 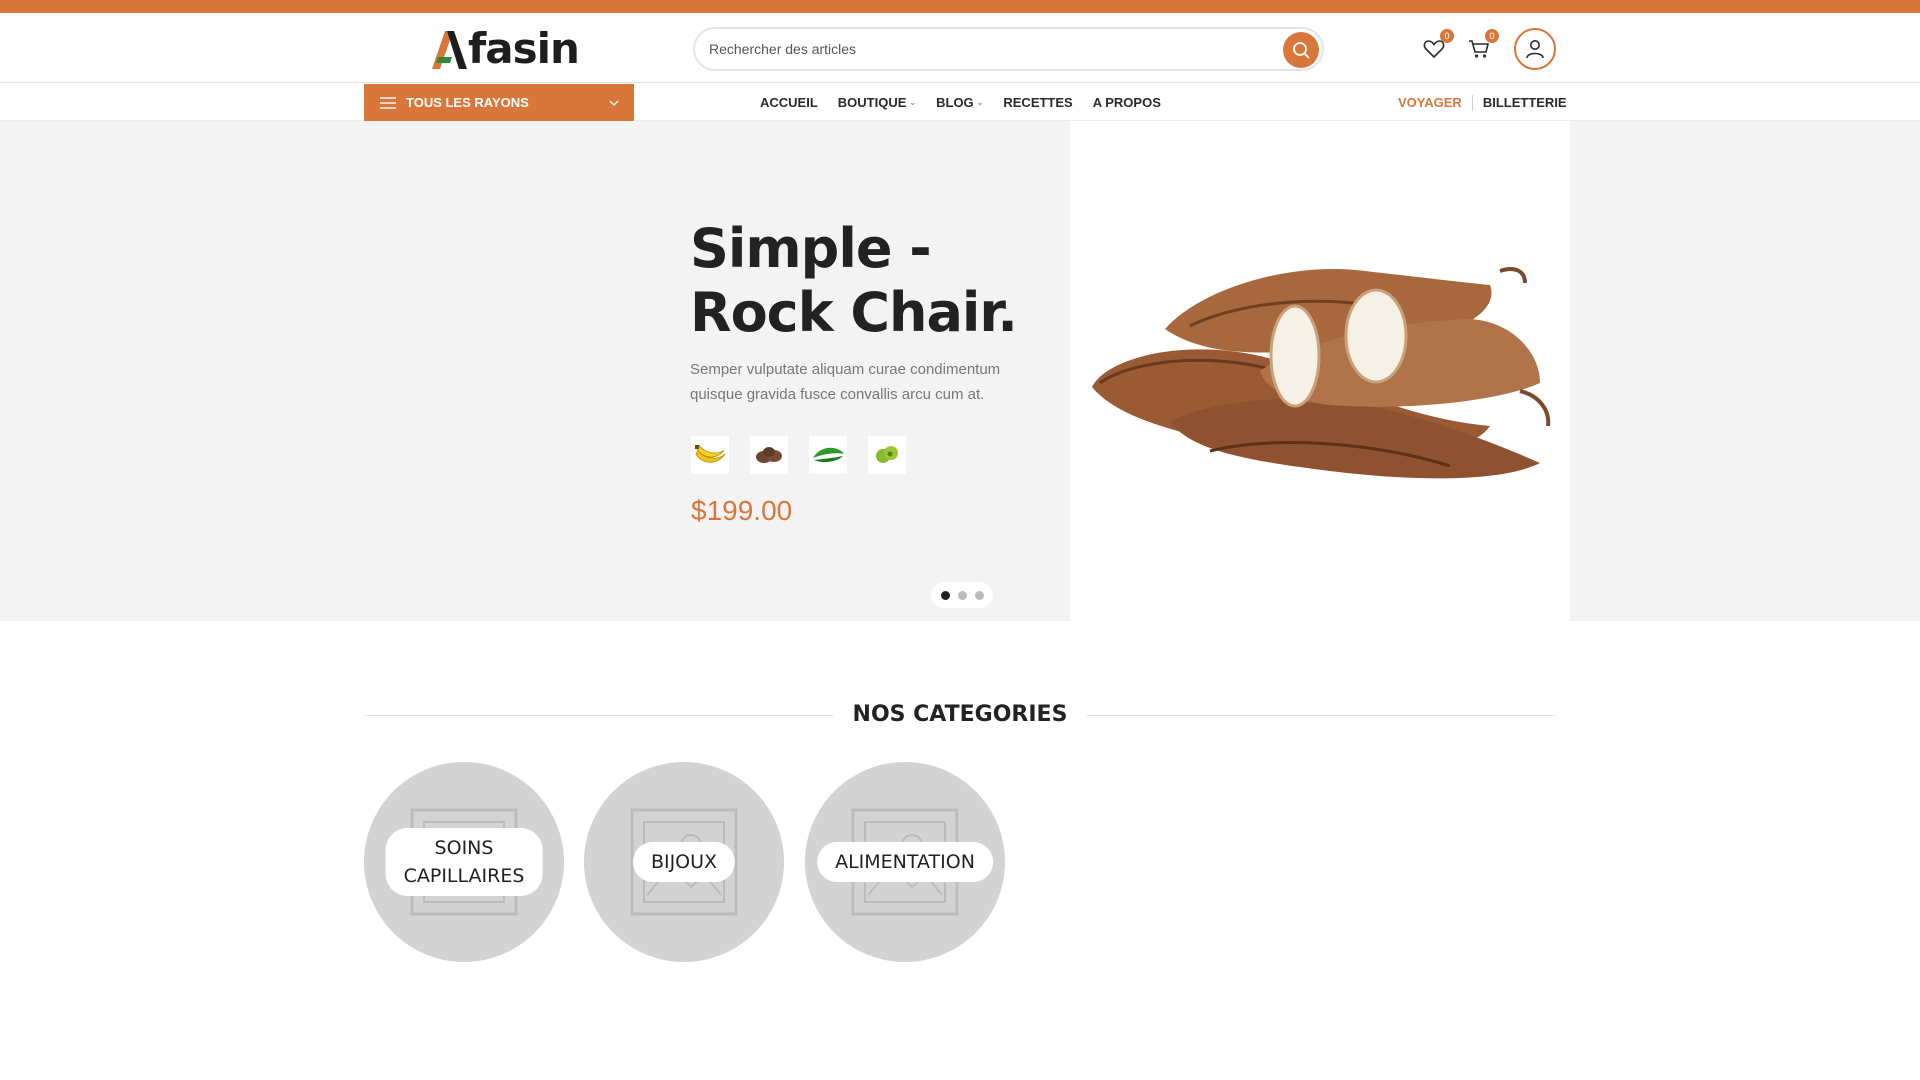 I want to click on banana-icon, so click(x=710, y=453).